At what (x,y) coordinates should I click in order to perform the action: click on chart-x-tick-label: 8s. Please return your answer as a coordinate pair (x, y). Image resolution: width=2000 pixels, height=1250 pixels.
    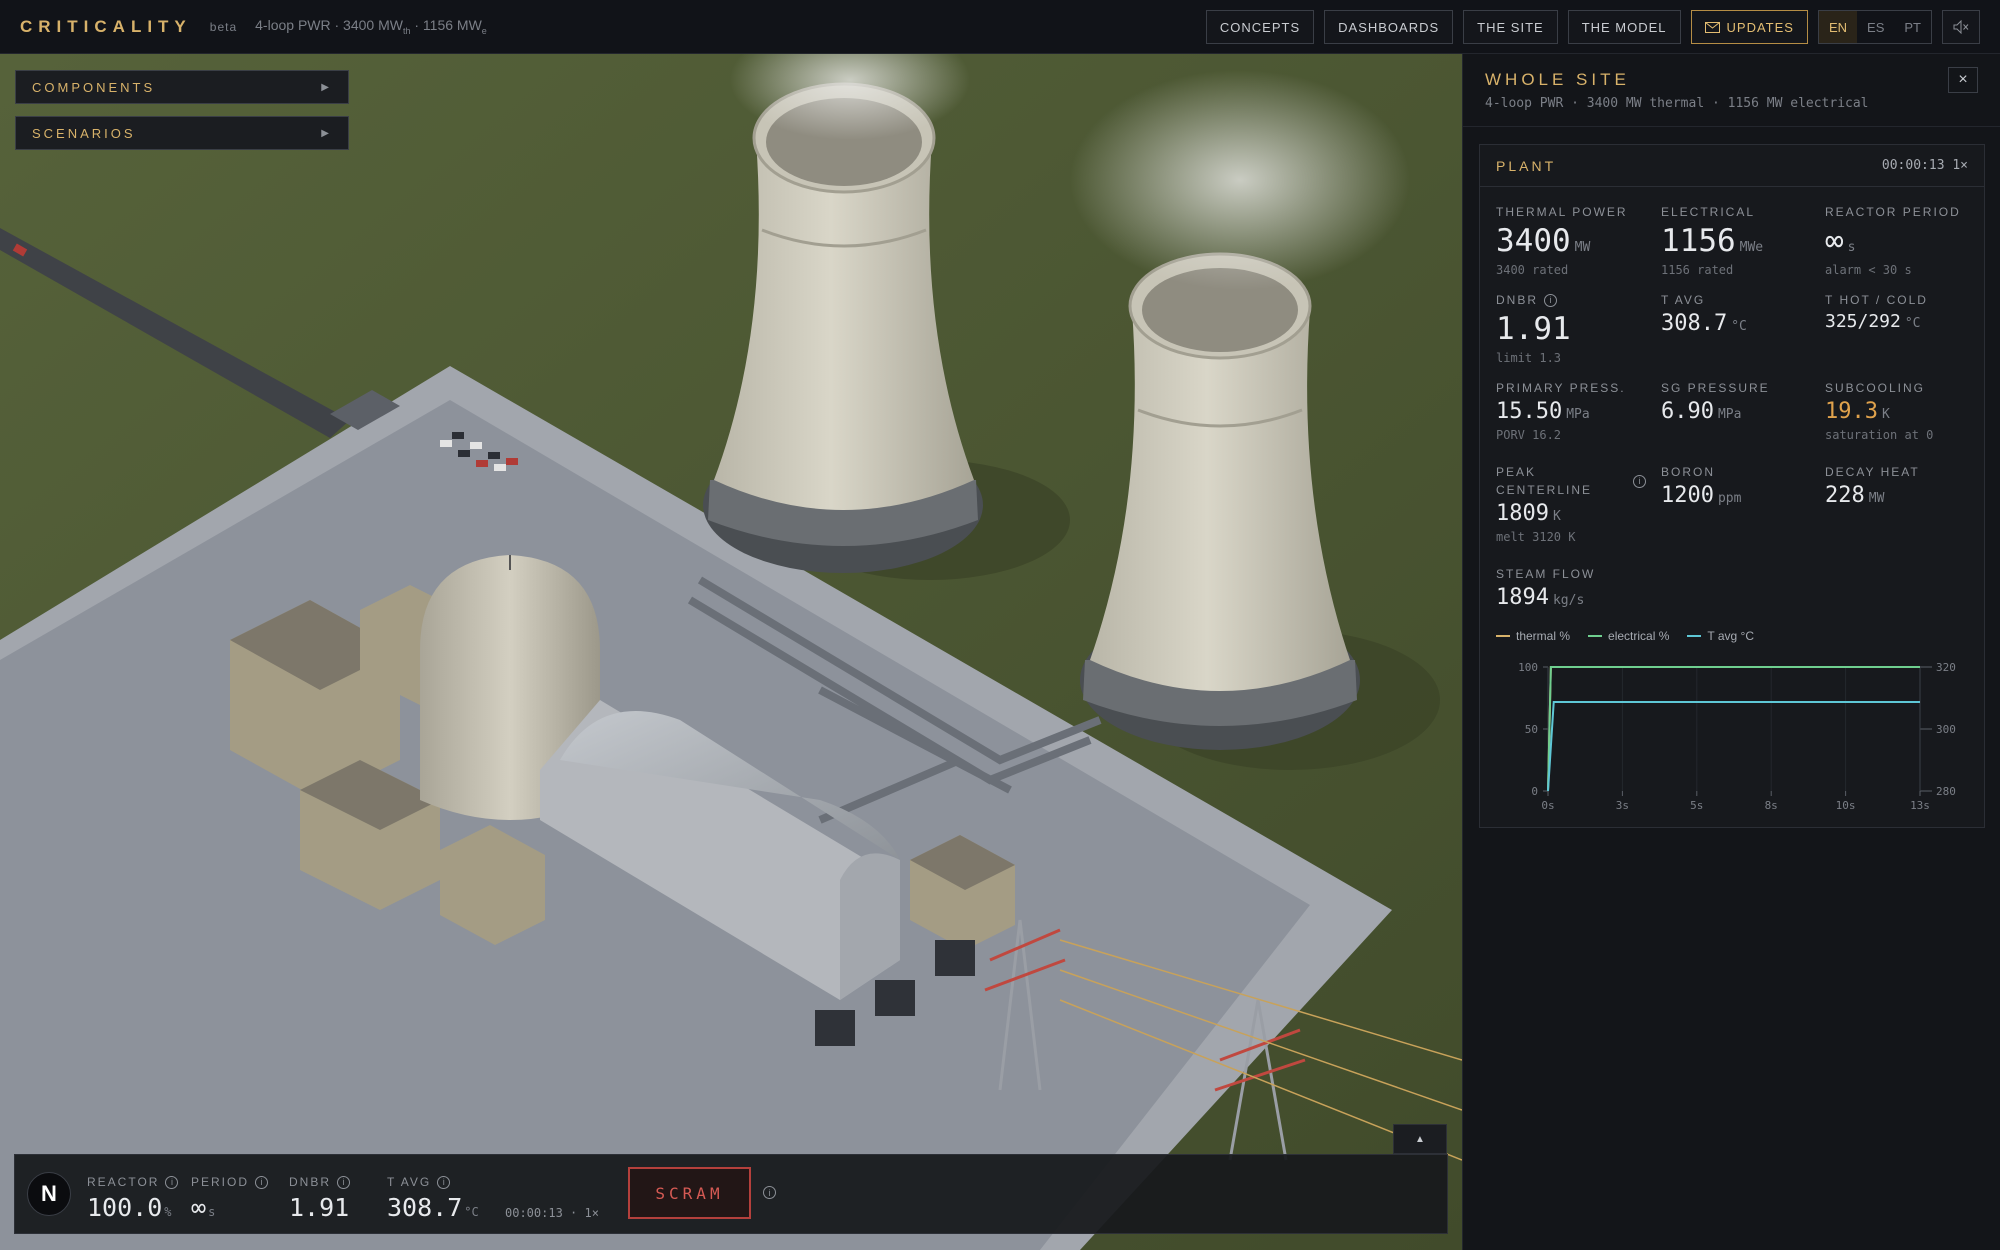
    Looking at the image, I should click on (1771, 805).